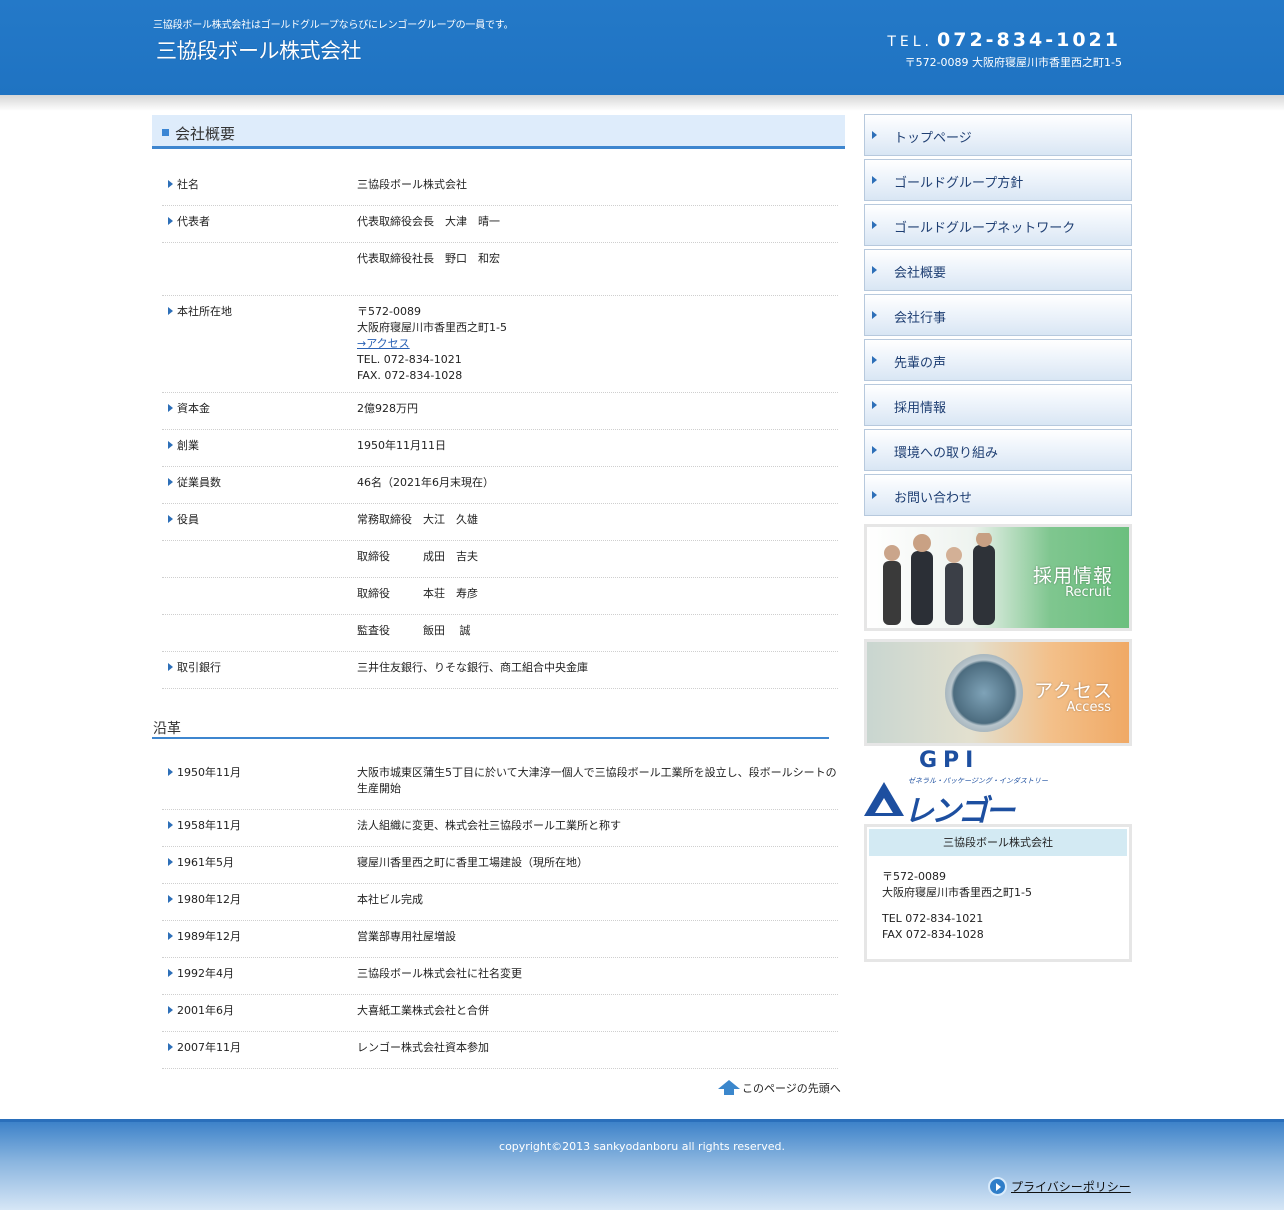  I want to click on table-row: 2001年6月 大喜紙工業株式会社と合併, so click(500, 1013).